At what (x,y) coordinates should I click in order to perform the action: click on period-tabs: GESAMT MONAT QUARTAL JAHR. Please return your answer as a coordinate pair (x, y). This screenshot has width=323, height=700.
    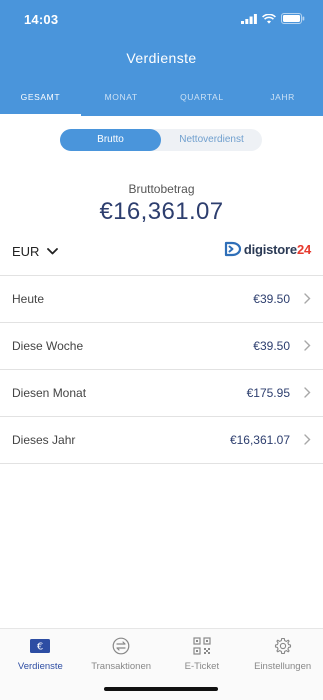
    Looking at the image, I should click on (161, 101).